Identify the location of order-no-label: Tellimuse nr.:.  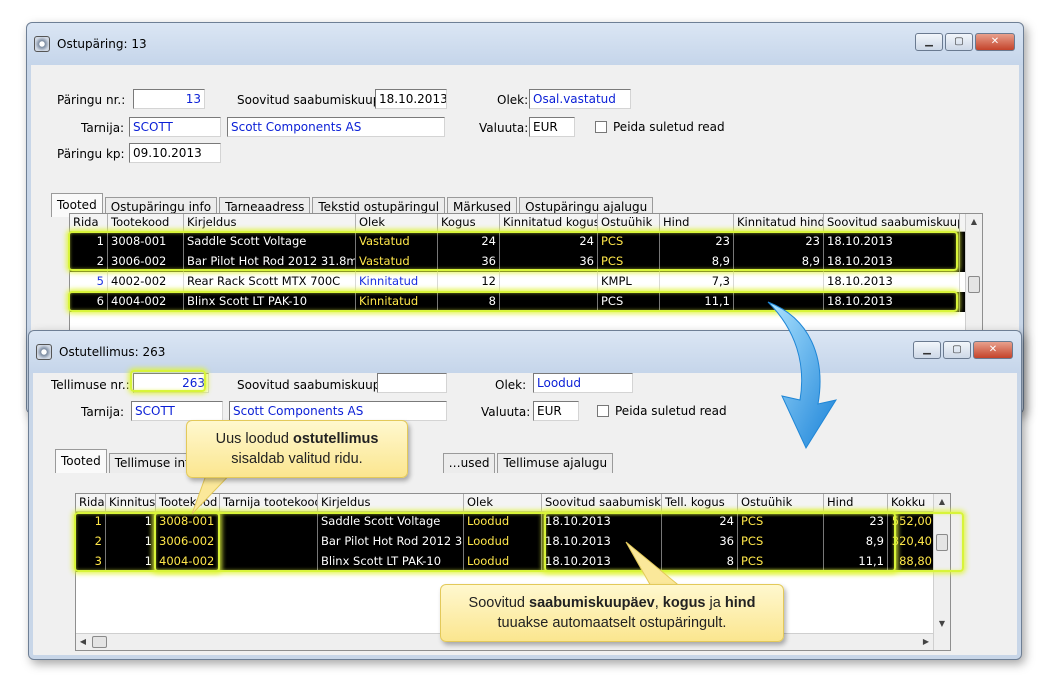
(90, 385).